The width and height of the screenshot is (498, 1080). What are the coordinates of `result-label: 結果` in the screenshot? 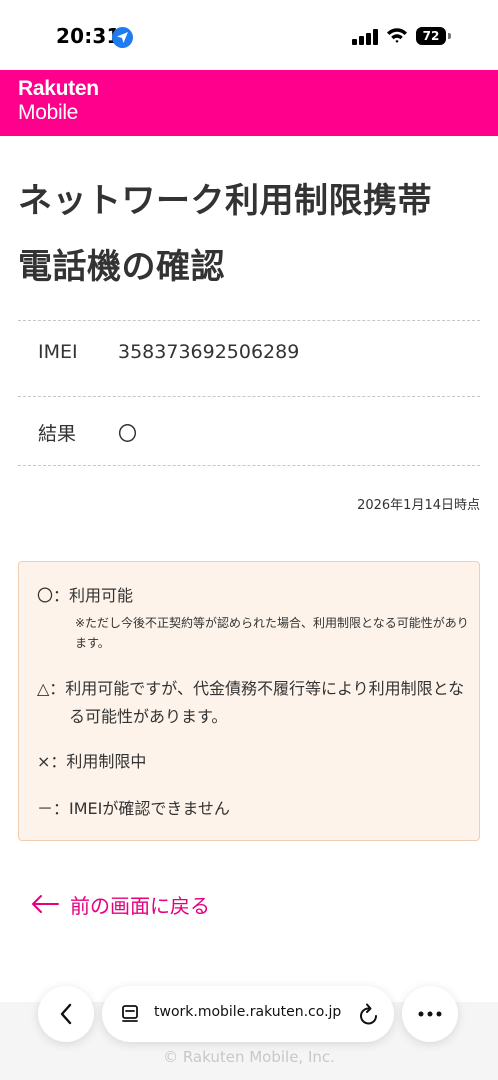 It's located at (57, 434).